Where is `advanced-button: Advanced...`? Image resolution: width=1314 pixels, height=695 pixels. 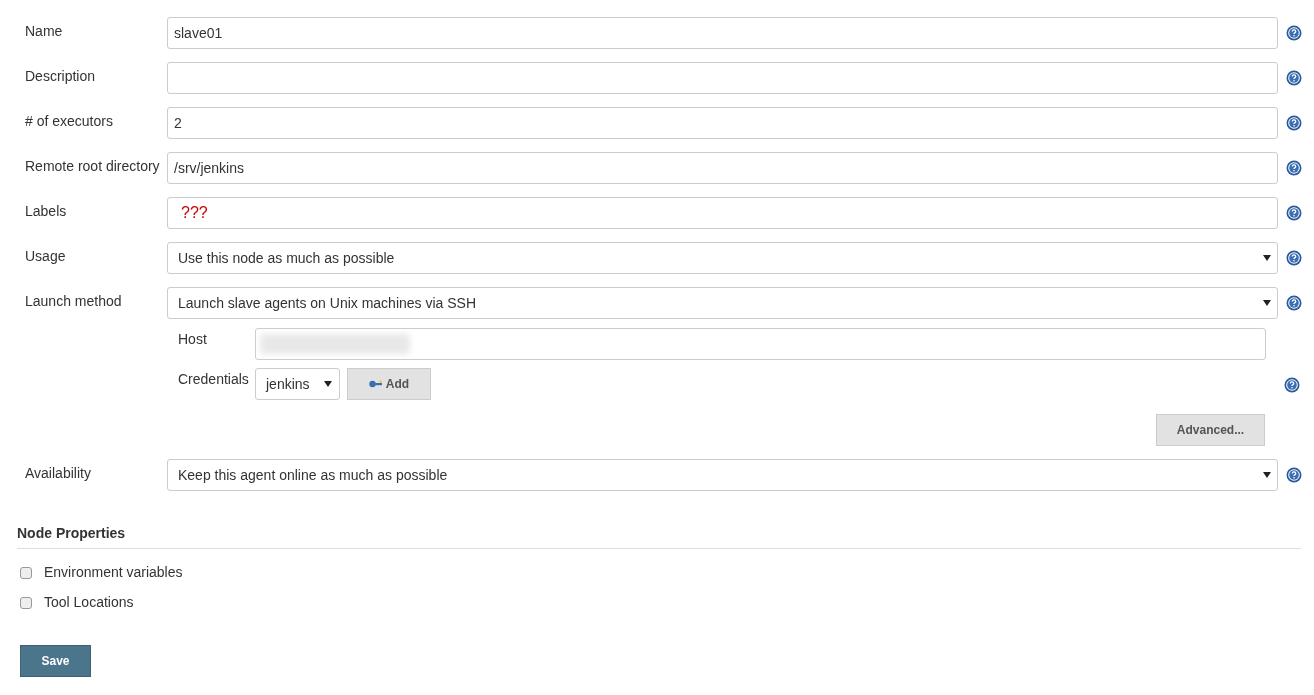 advanced-button: Advanced... is located at coordinates (1210, 430).